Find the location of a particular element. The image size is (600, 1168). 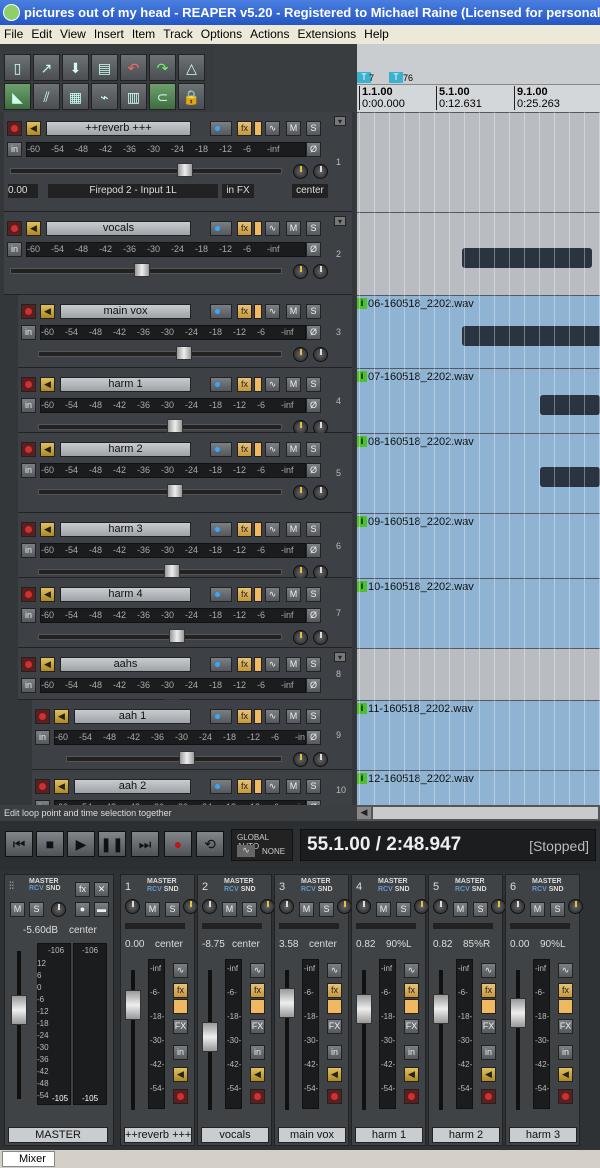

media-item-name: 07-160518_2202.wav is located at coordinates (421, 377).